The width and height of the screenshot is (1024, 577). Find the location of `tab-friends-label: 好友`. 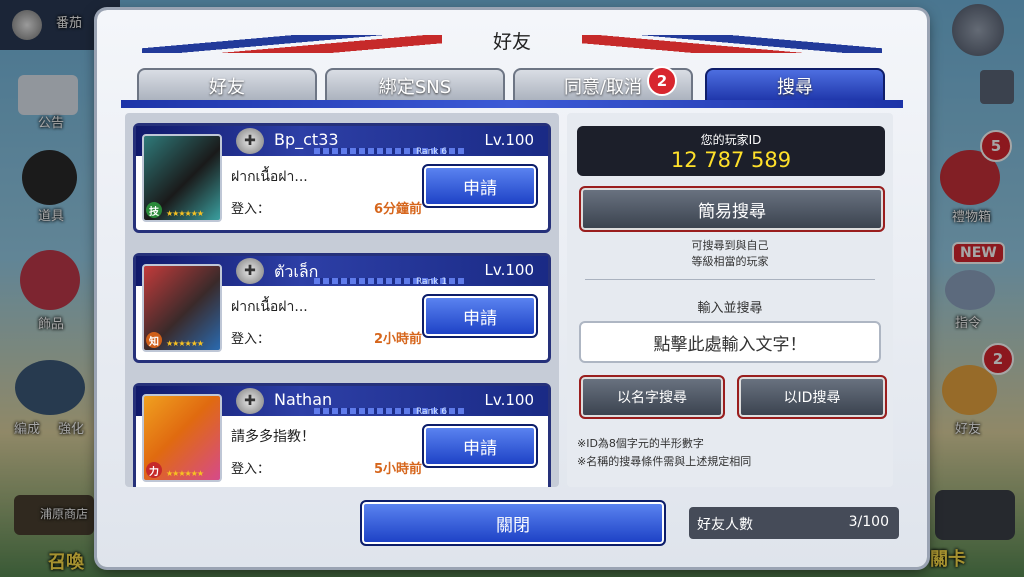

tab-friends-label: 好友 is located at coordinates (227, 87).